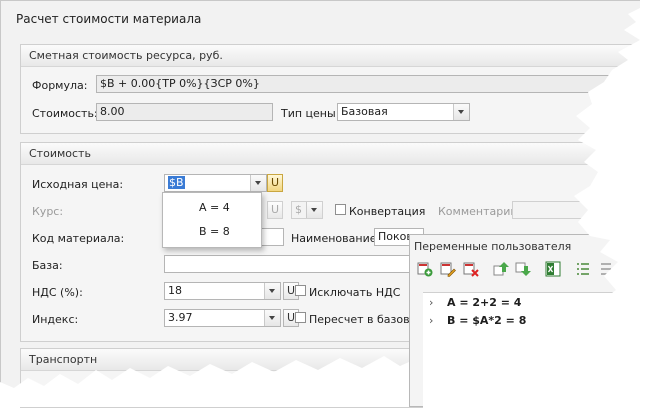 The width and height of the screenshot is (671, 409). I want to click on window-title: Расчет стоимости материала, so click(109, 19).